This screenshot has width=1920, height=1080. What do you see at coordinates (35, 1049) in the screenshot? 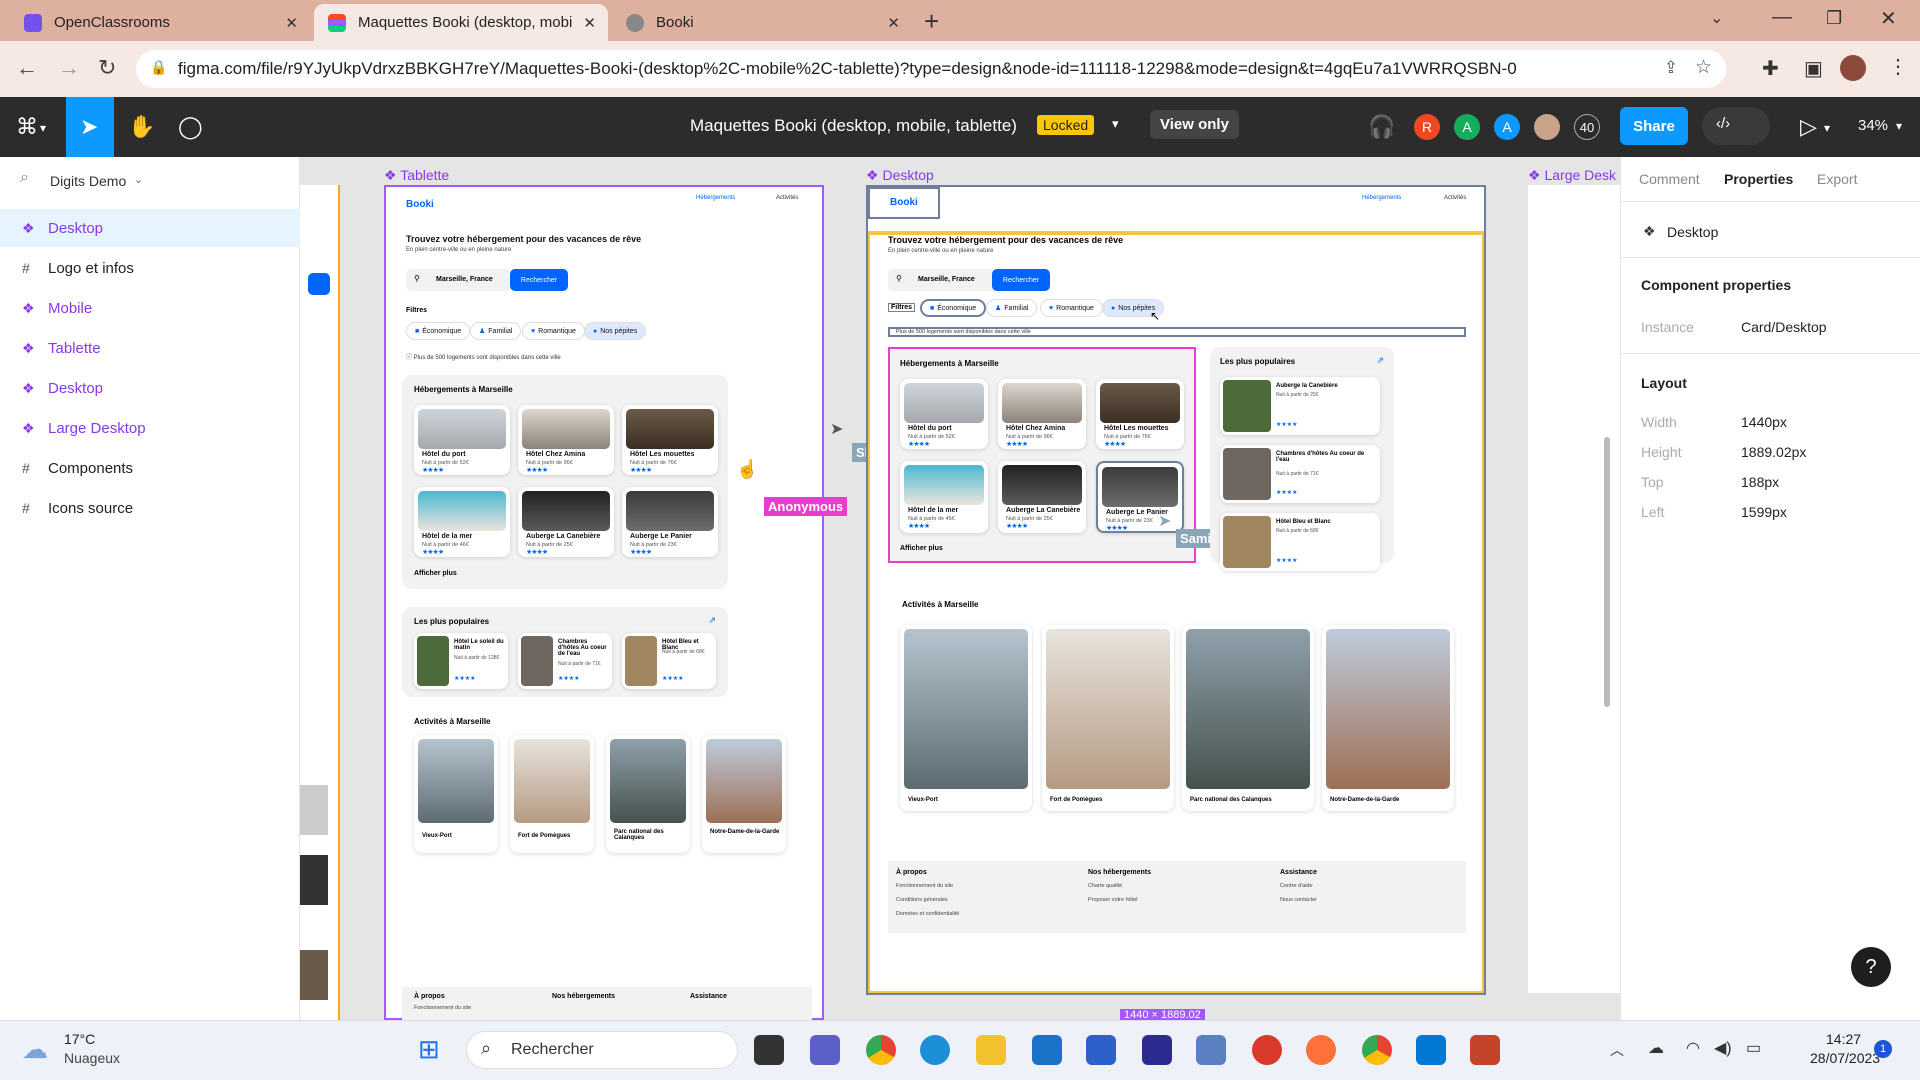
I see `weather-cloud-icon: ☁` at bounding box center [35, 1049].